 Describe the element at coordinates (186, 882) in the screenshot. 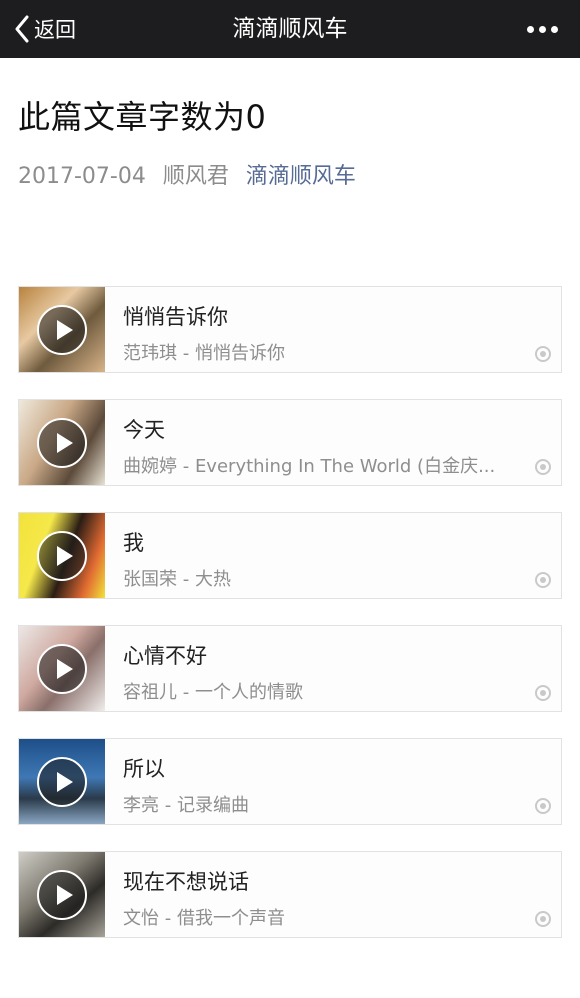

I see `song-title: 现在不想说话` at that location.